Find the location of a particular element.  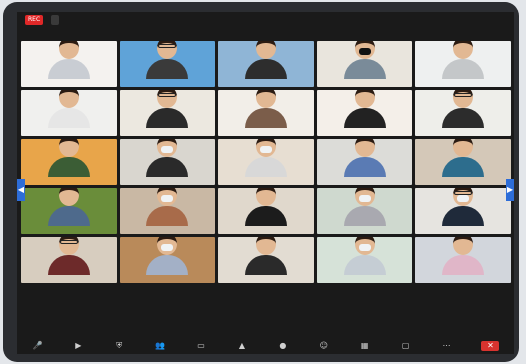

chat-icon: ▭ is located at coordinates (201, 346).